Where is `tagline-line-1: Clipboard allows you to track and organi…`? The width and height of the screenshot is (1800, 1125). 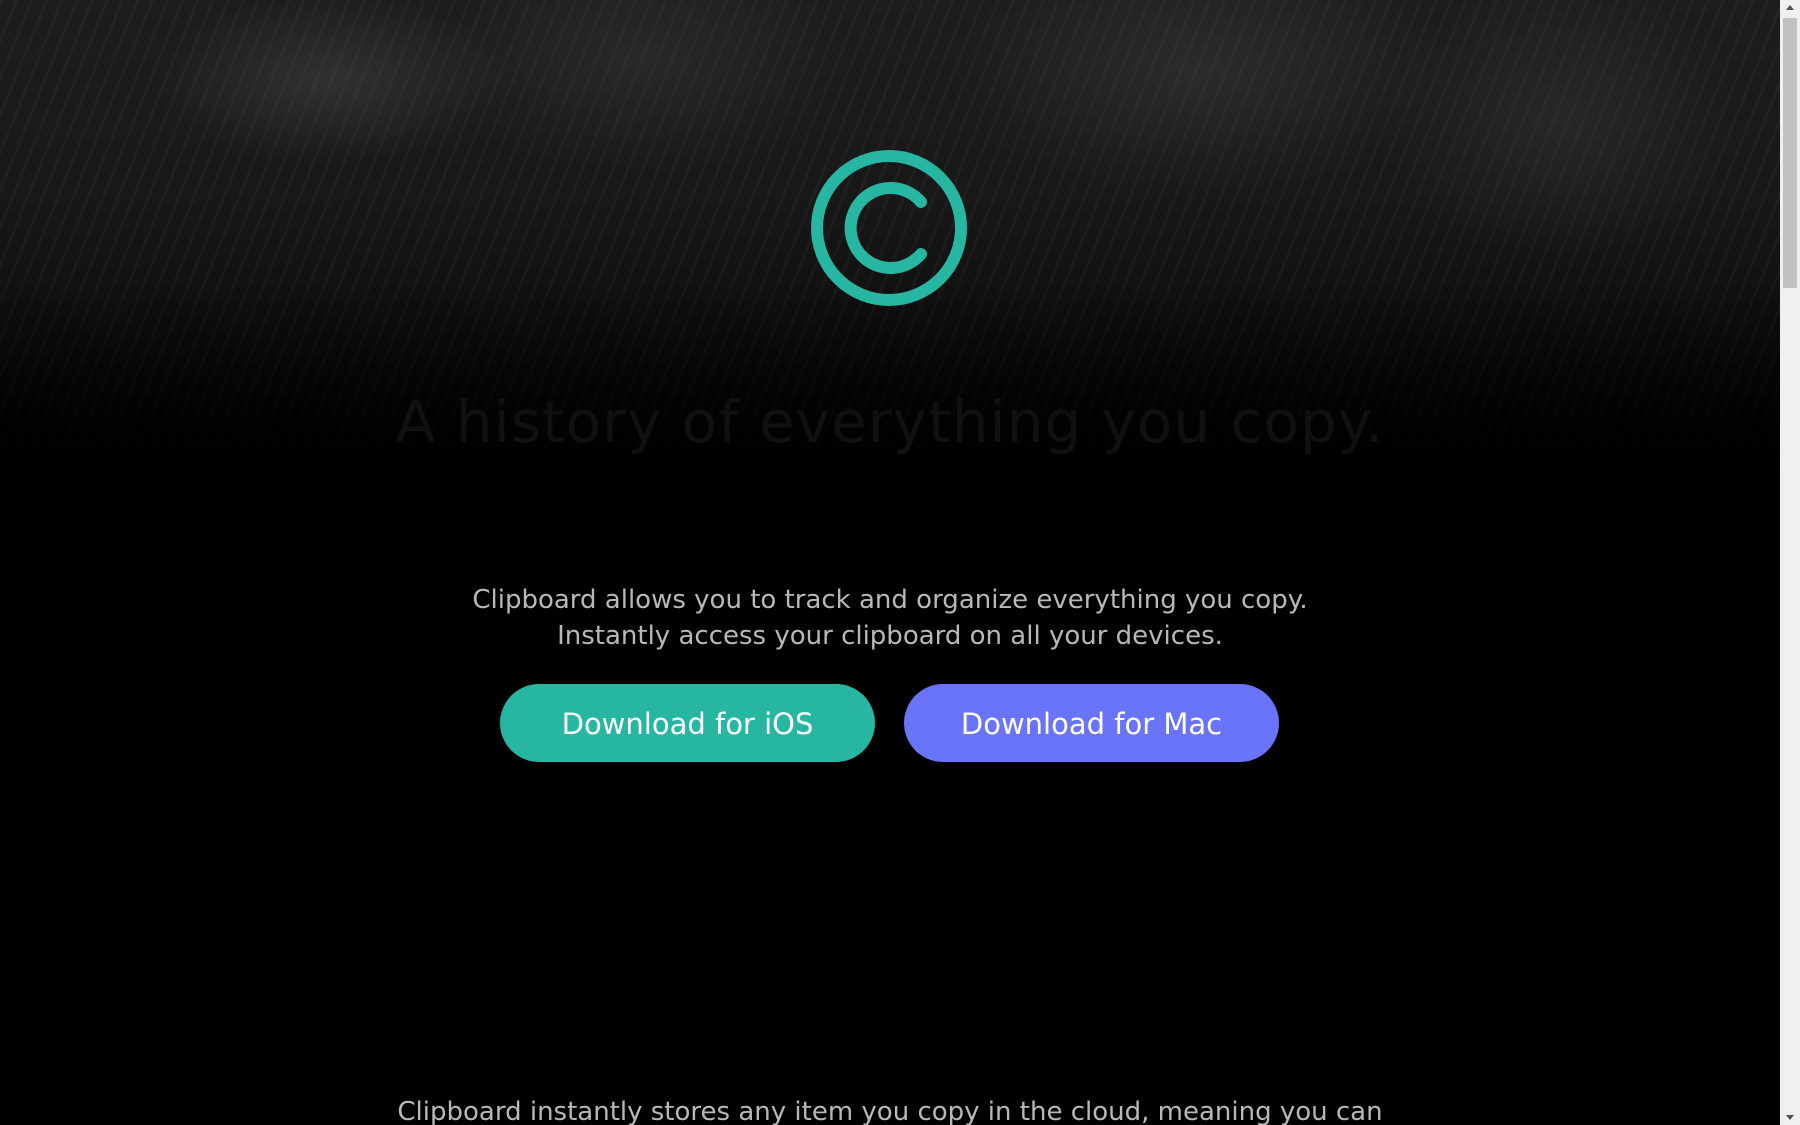 tagline-line-1: Clipboard allows you to track and organi… is located at coordinates (890, 600).